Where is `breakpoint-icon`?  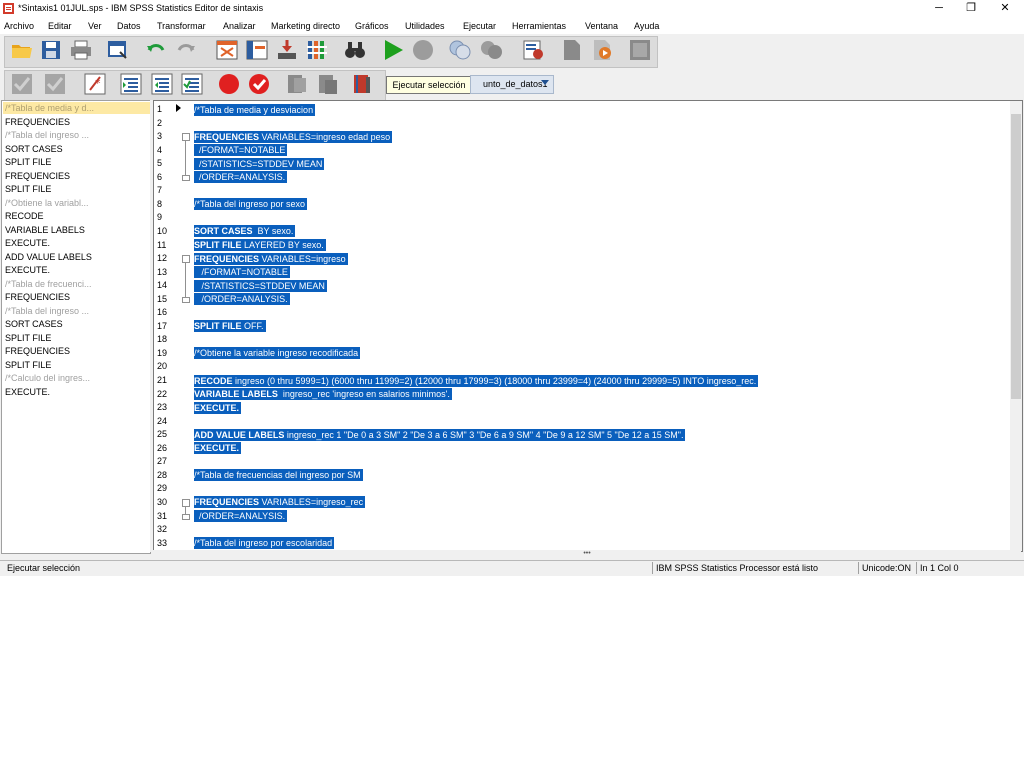
breakpoint-icon is located at coordinates (229, 84).